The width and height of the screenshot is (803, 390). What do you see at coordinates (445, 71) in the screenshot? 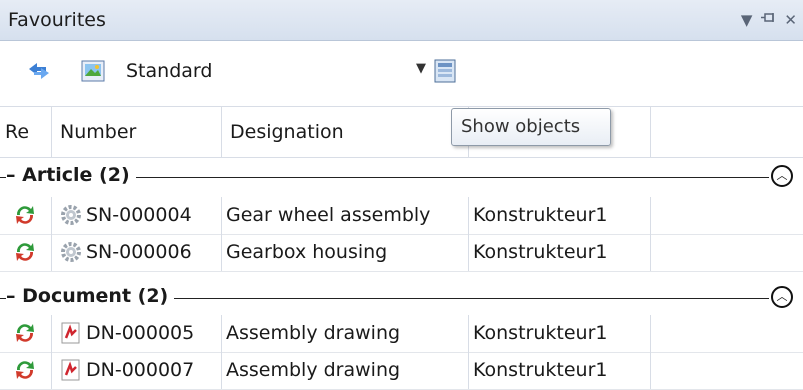
I see `show-objects-icon` at bounding box center [445, 71].